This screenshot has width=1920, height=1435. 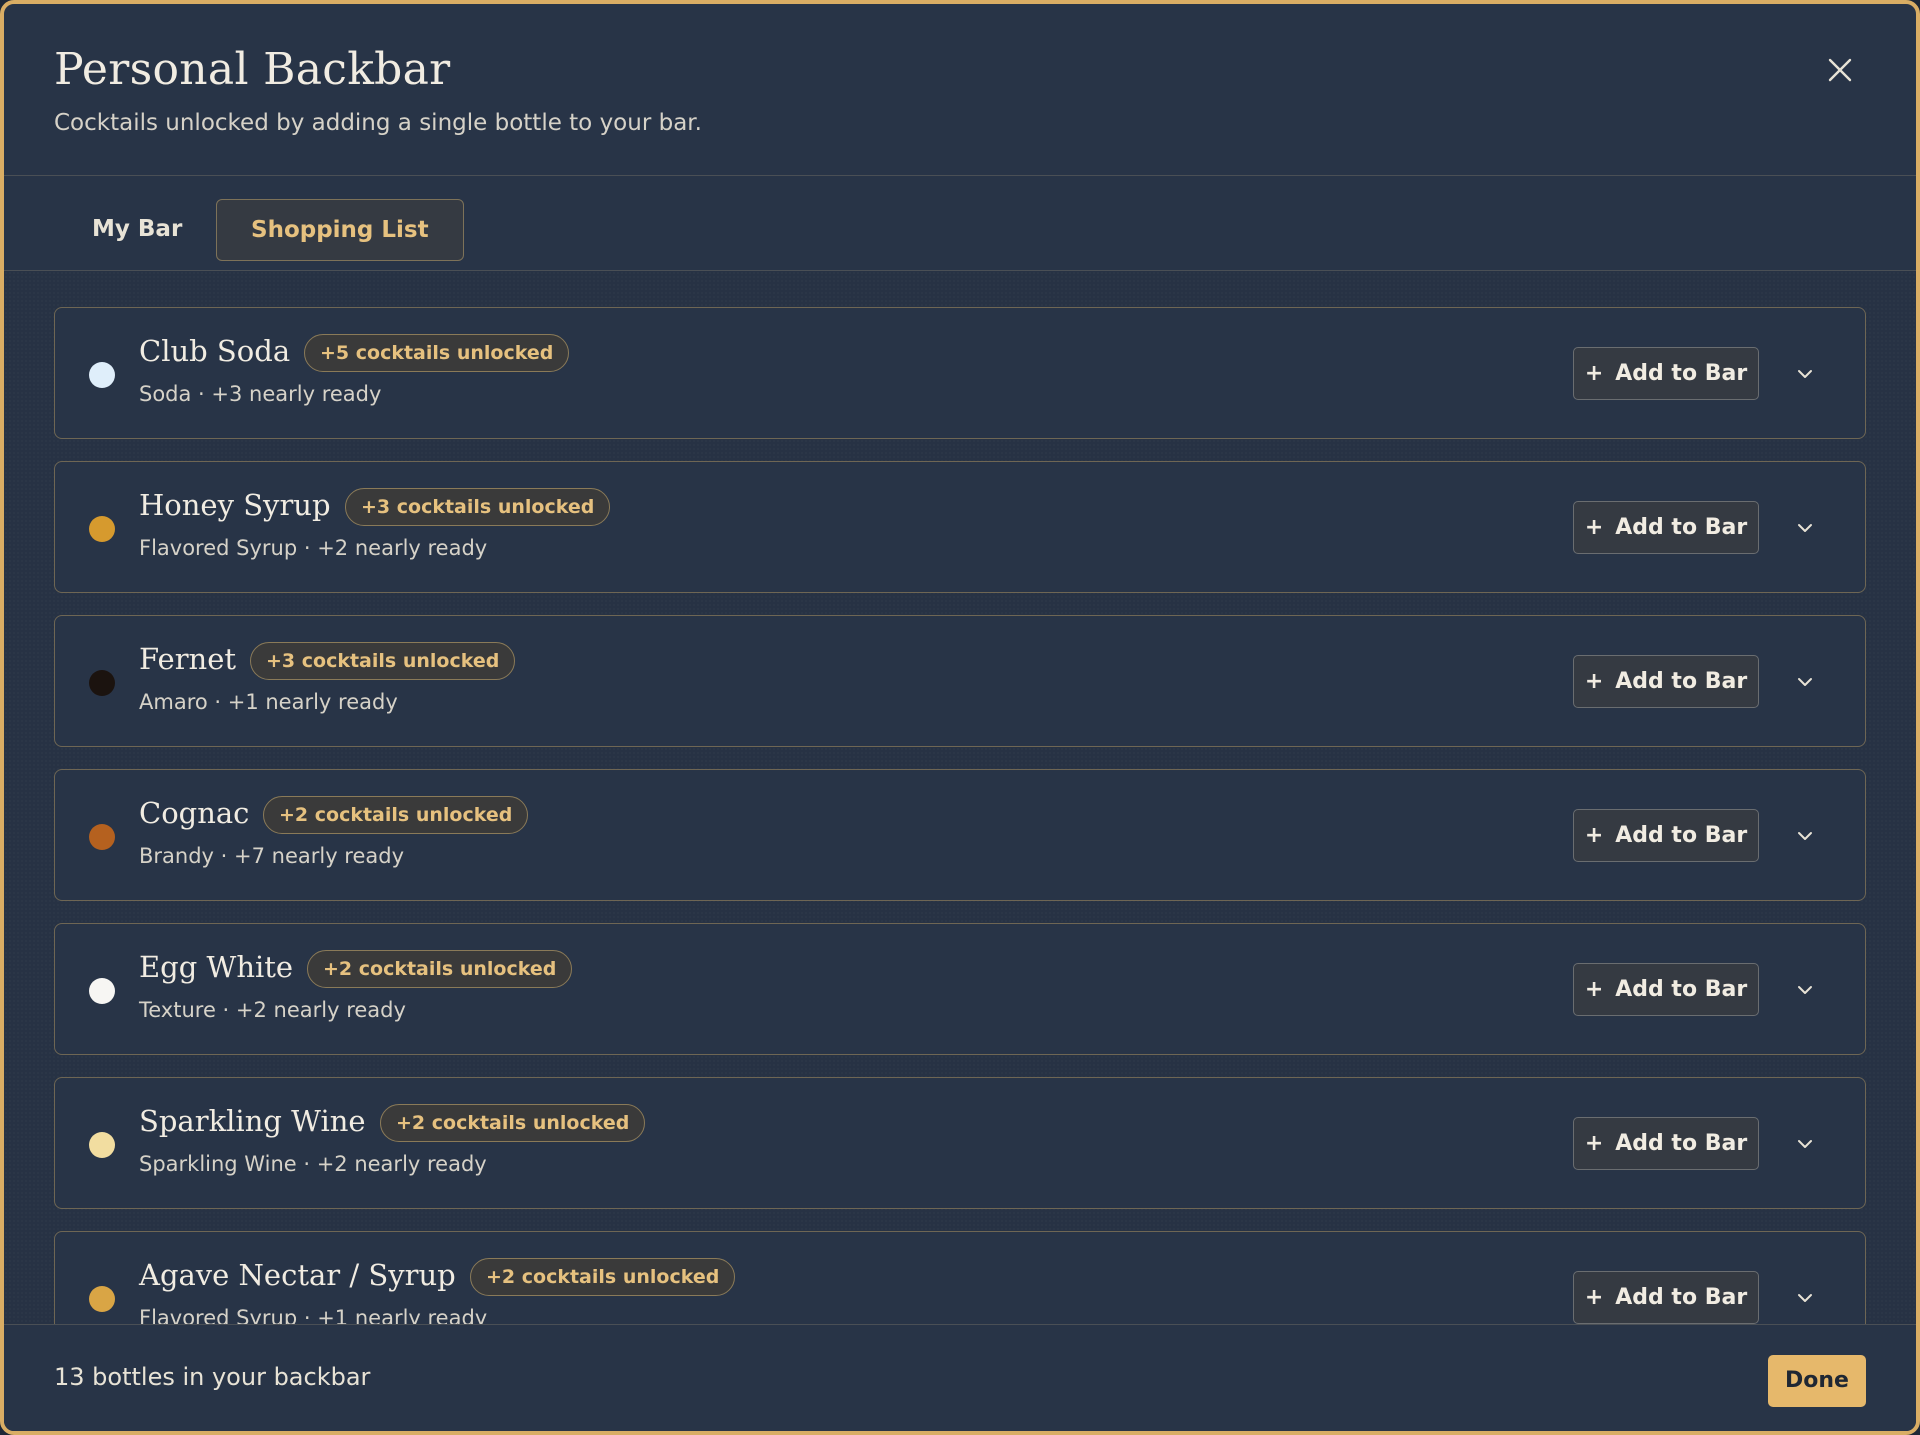 What do you see at coordinates (235, 505) in the screenshot?
I see `ingredient-name: Honey Syrup` at bounding box center [235, 505].